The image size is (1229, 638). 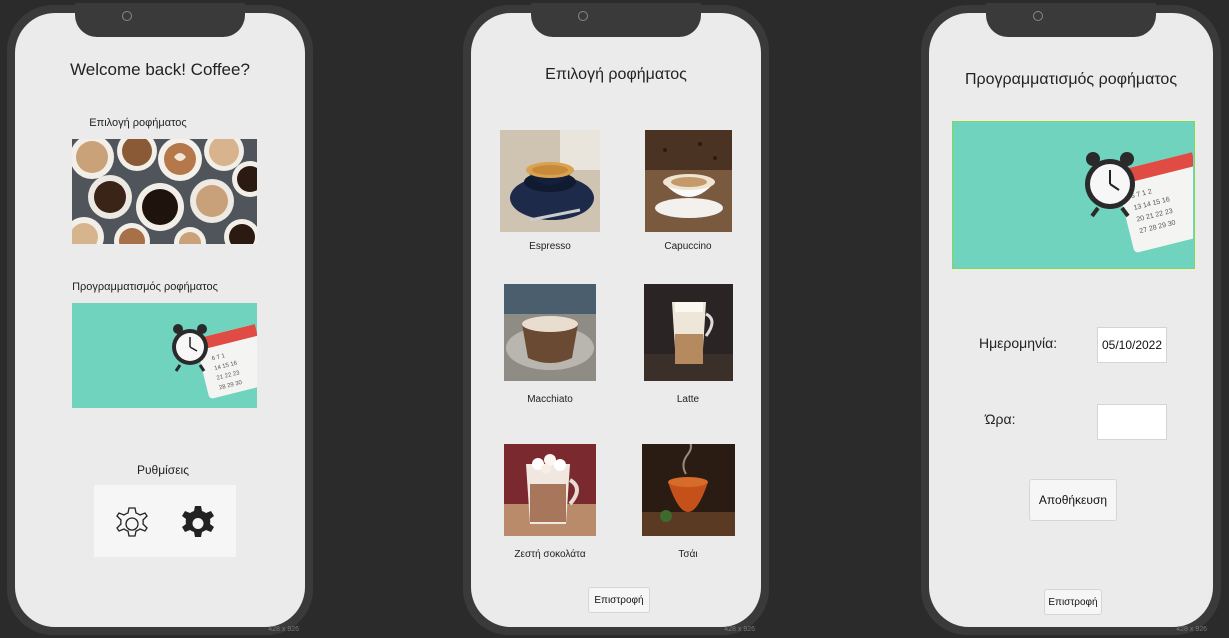 What do you see at coordinates (1071, 79) in the screenshot?
I see `schedule-title: Προγραμματισμός ροφήματος` at bounding box center [1071, 79].